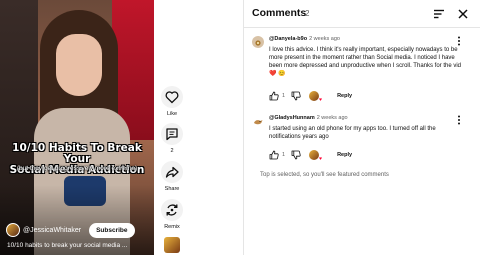  I want to click on like-button, so click(172, 97).